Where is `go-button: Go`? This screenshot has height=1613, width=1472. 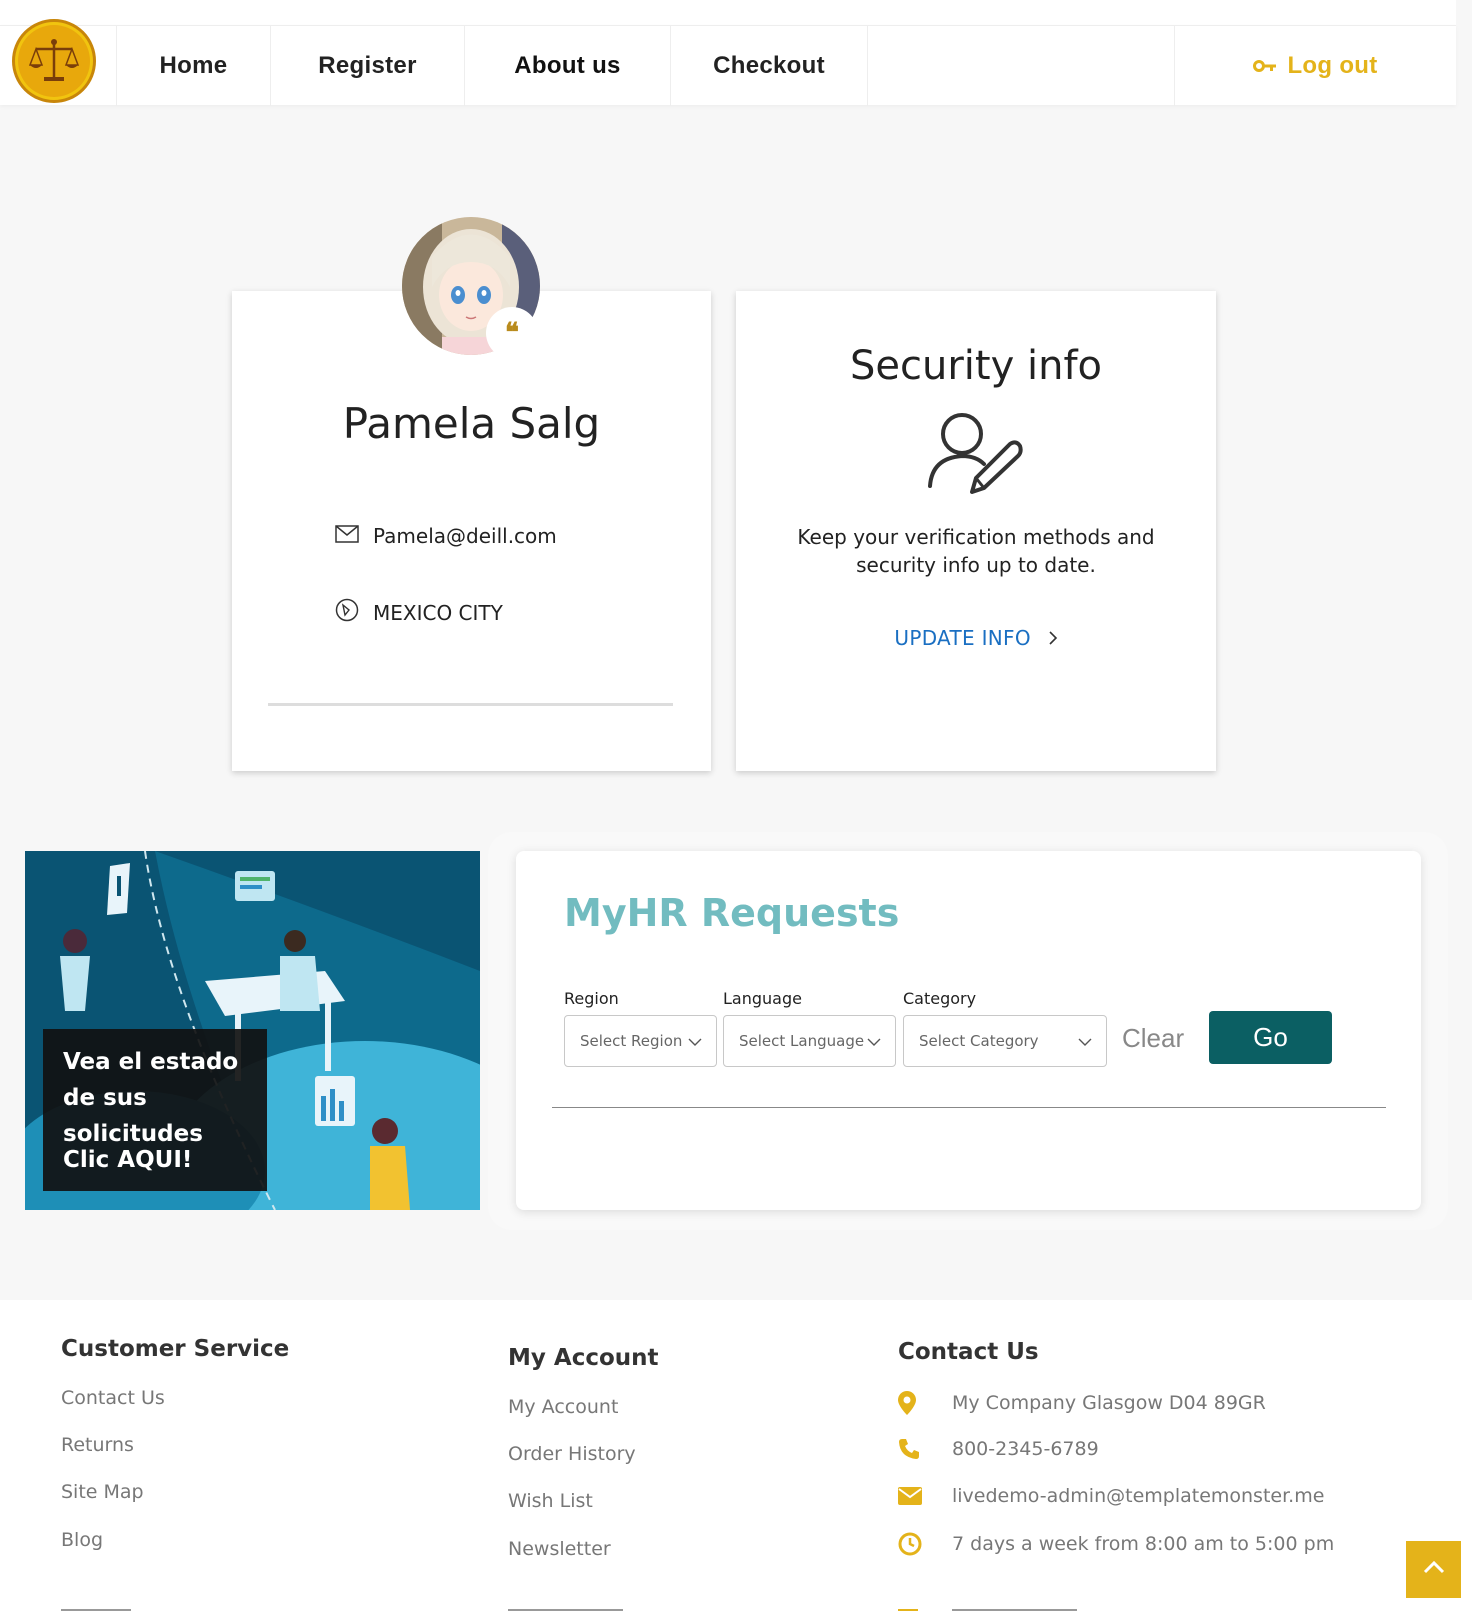 go-button: Go is located at coordinates (1270, 1037).